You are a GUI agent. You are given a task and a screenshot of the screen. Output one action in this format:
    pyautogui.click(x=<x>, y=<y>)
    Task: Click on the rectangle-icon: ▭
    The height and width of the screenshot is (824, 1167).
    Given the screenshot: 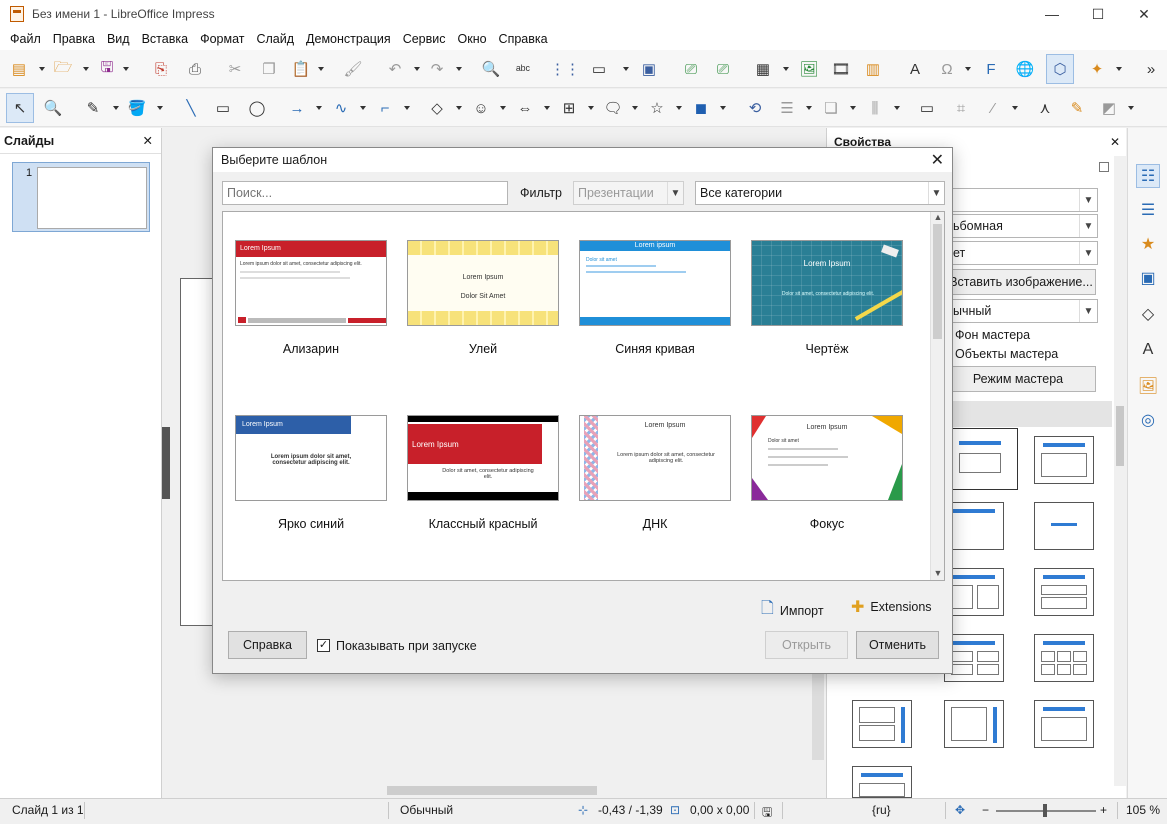 What is the action you would take?
    pyautogui.click(x=223, y=108)
    